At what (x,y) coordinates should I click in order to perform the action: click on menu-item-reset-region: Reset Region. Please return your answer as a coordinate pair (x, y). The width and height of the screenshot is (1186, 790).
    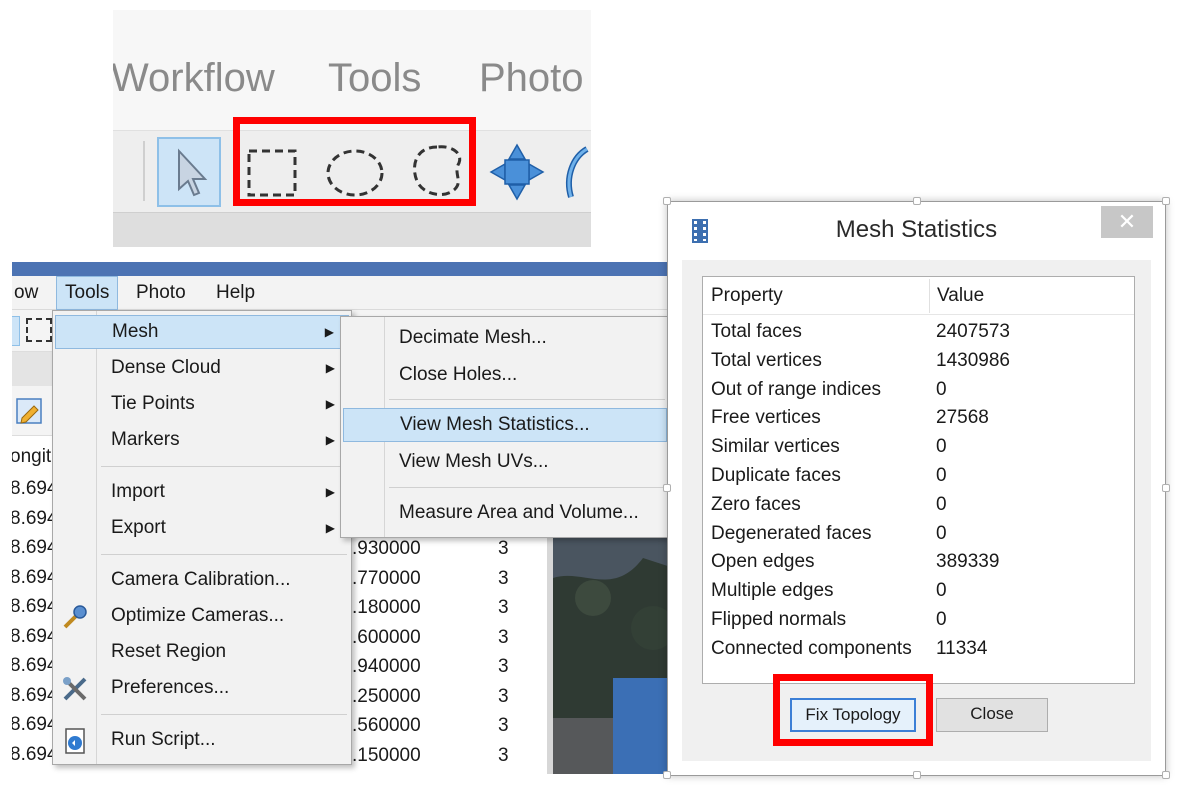
    Looking at the image, I should click on (202, 652).